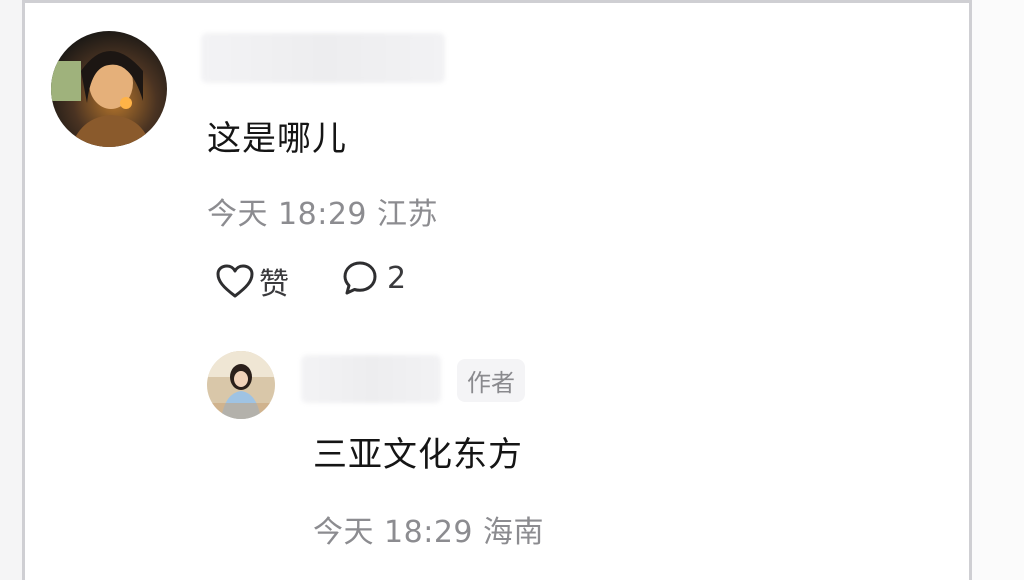  I want to click on reply-count-button: 2, so click(373, 278).